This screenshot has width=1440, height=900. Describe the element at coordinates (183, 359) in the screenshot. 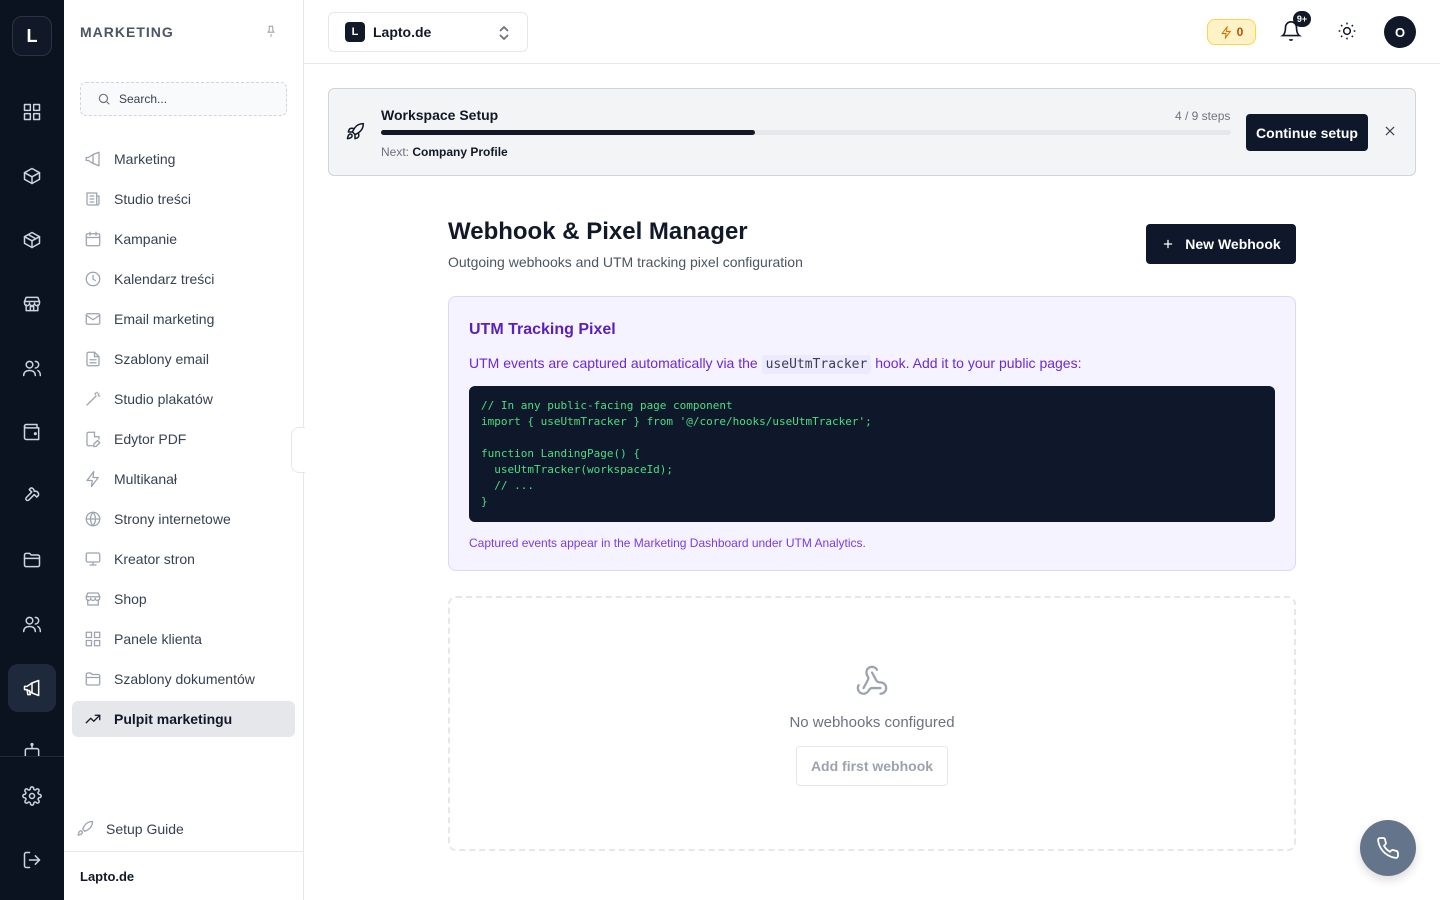

I see `sidebar-item-szablony-email: Szablony email` at that location.